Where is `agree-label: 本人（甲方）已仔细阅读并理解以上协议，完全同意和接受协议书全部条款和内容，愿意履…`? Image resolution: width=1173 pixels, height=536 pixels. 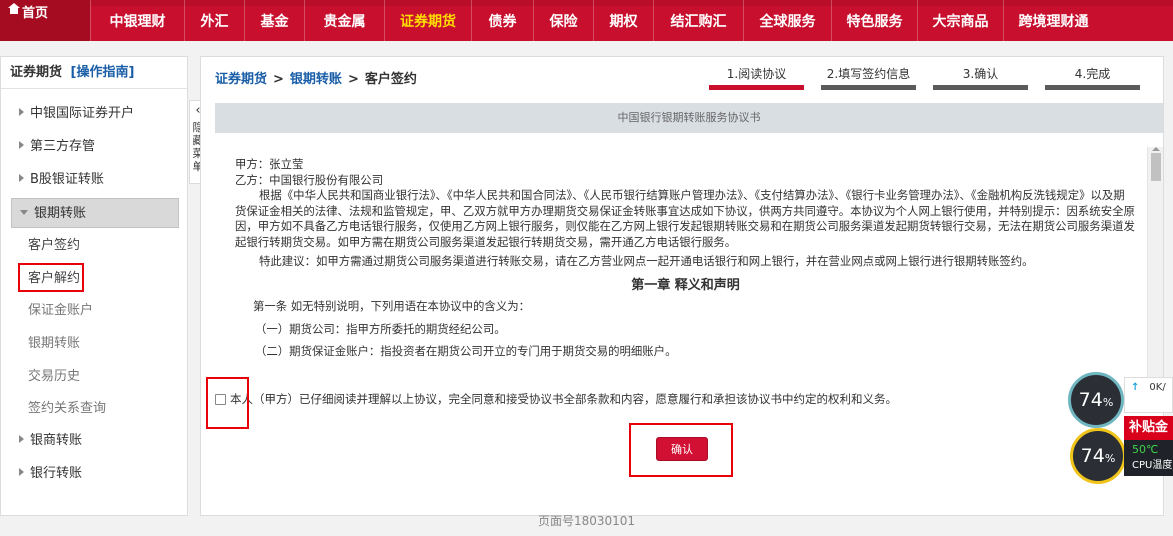
agree-label: 本人（甲方）已仔细阅读并理解以上协议，完全同意和接受协议书全部条款和内容，愿意履… is located at coordinates (563, 399).